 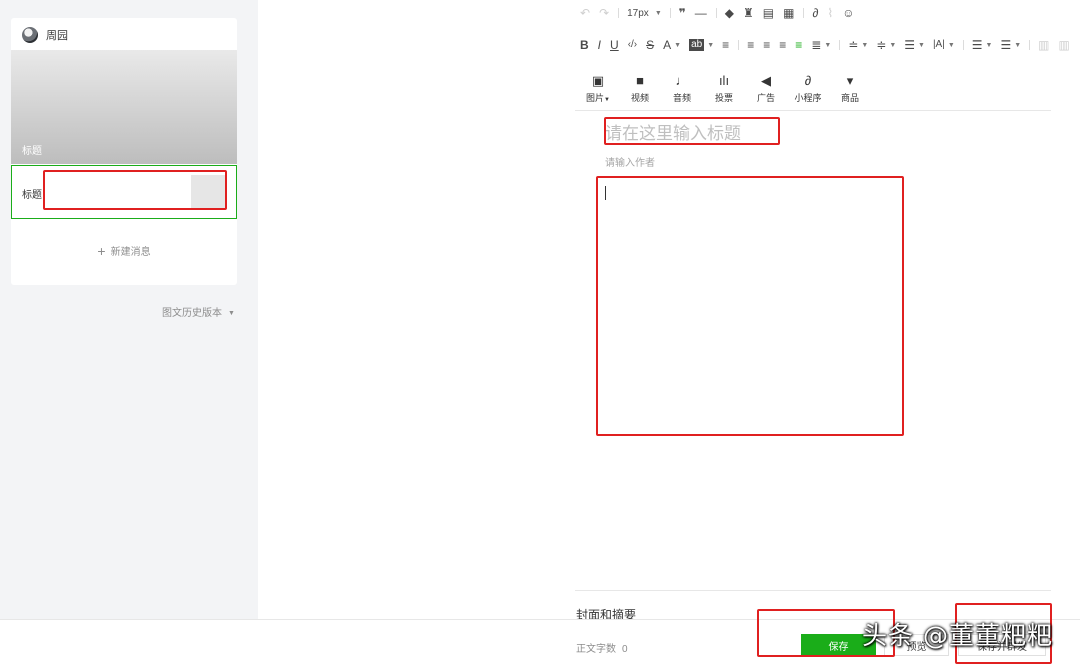 I want to click on align-center-icon: ≡, so click(x=766, y=45).